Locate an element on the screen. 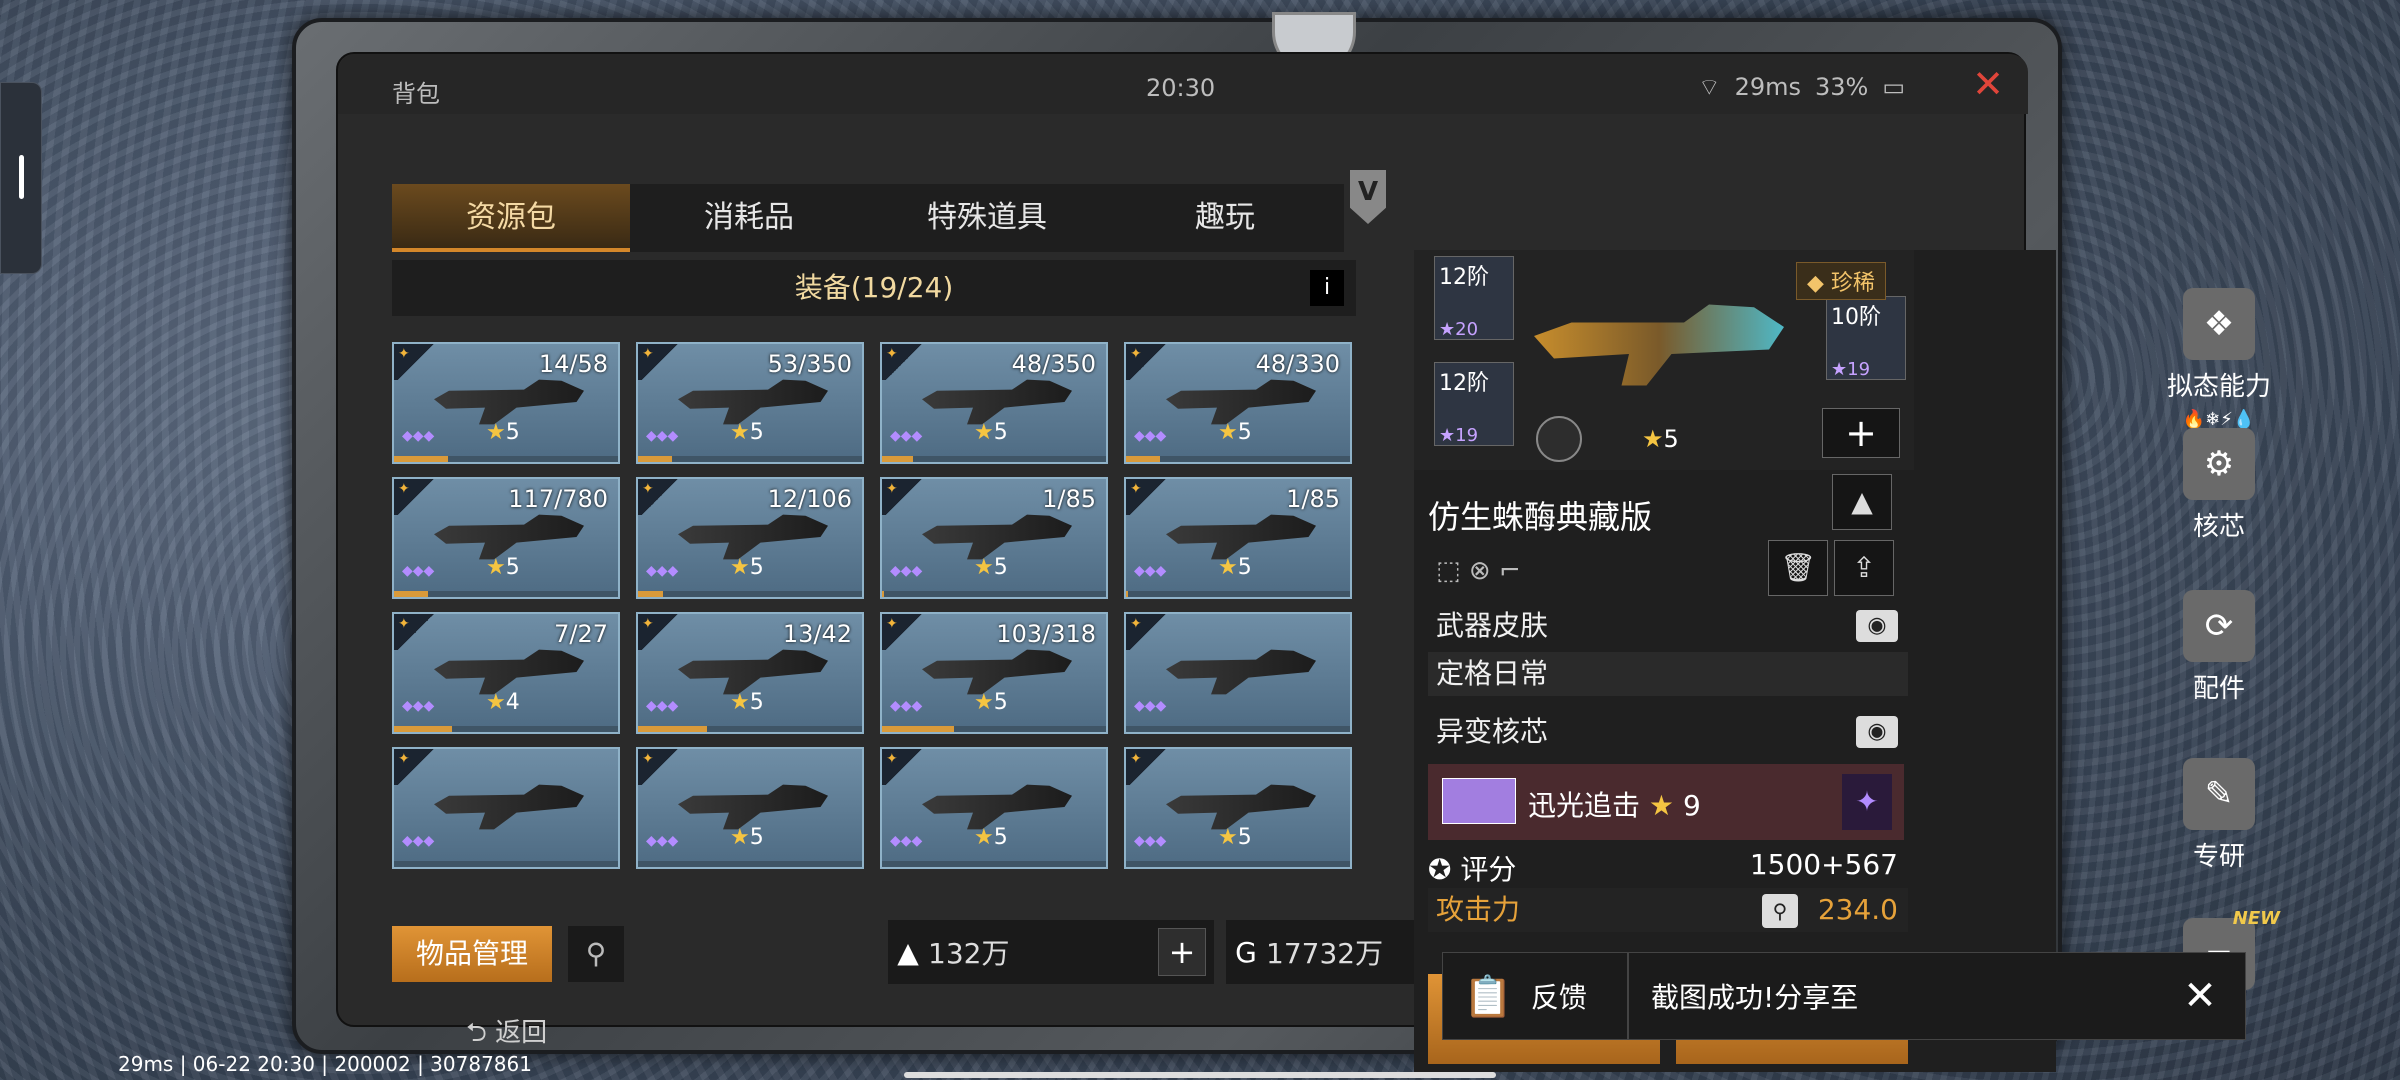 This screenshot has height=1080, width=2400. toast-close-icon: ✕ is located at coordinates (2200, 996).